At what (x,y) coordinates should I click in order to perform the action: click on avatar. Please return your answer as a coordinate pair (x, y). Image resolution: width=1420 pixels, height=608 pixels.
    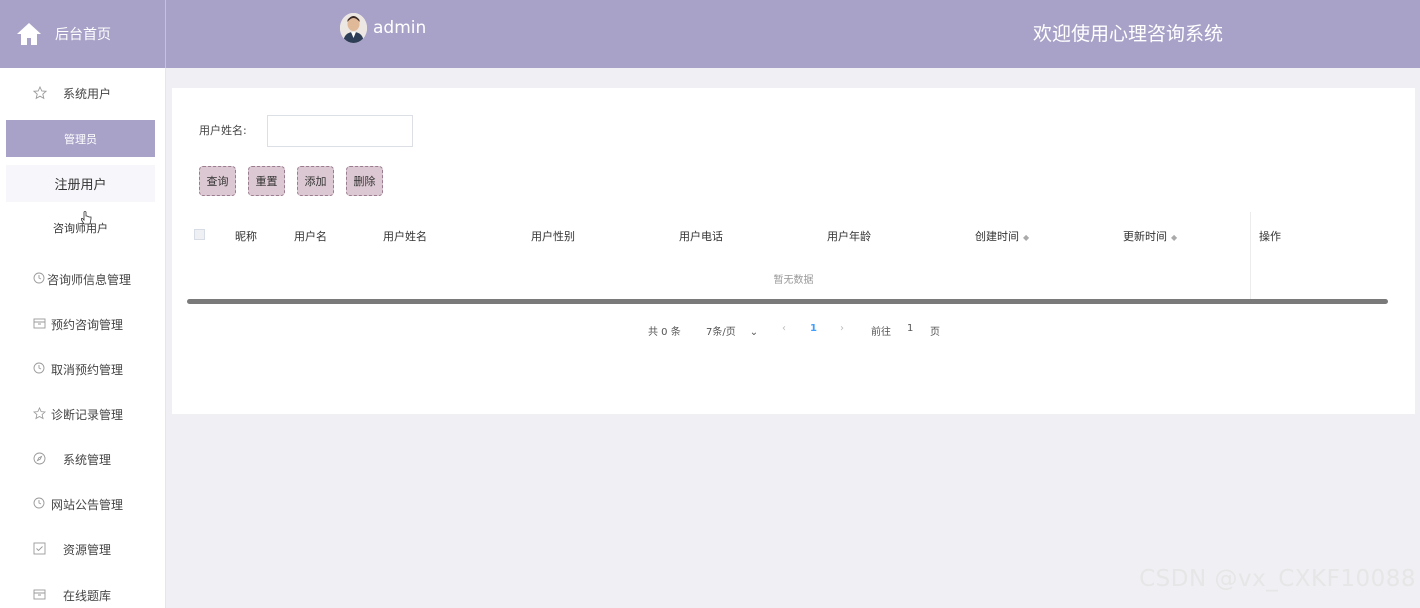
    Looking at the image, I should click on (353, 28).